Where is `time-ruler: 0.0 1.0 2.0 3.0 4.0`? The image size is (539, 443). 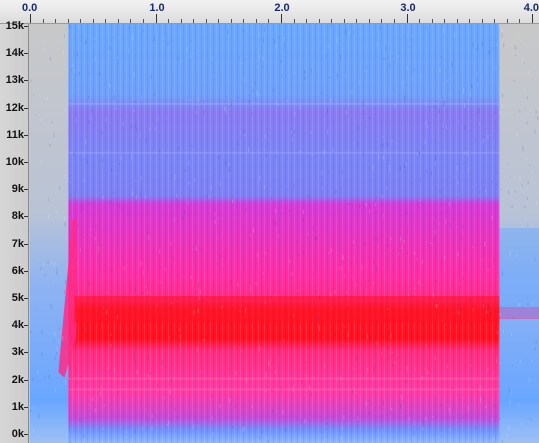
time-ruler: 0.0 1.0 2.0 3.0 4.0 is located at coordinates (269, 12).